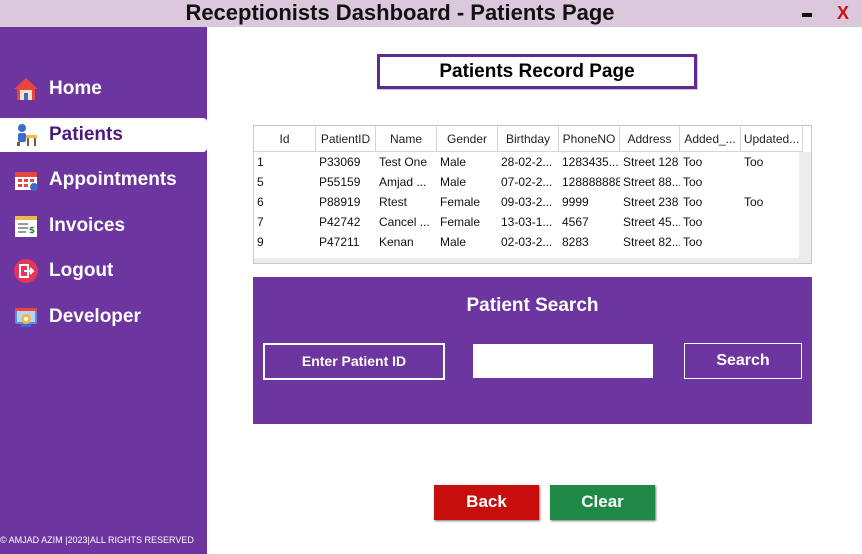  What do you see at coordinates (260, 222) in the screenshot?
I see `cell-id: 7` at bounding box center [260, 222].